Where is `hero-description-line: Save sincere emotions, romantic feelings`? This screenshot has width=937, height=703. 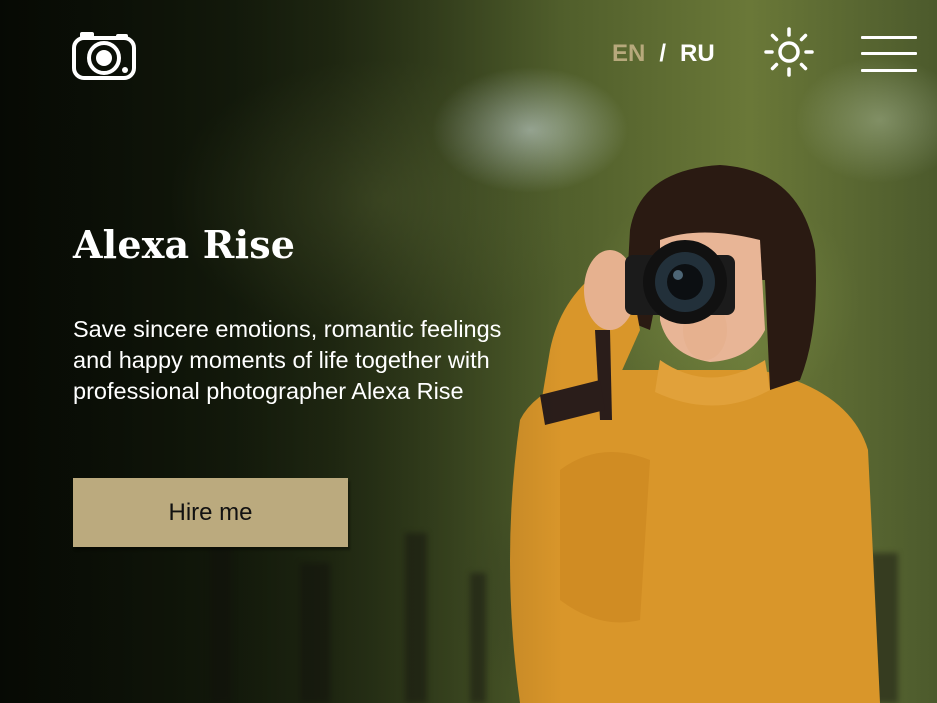 hero-description-line: Save sincere emotions, romantic feelings is located at coordinates (287, 329).